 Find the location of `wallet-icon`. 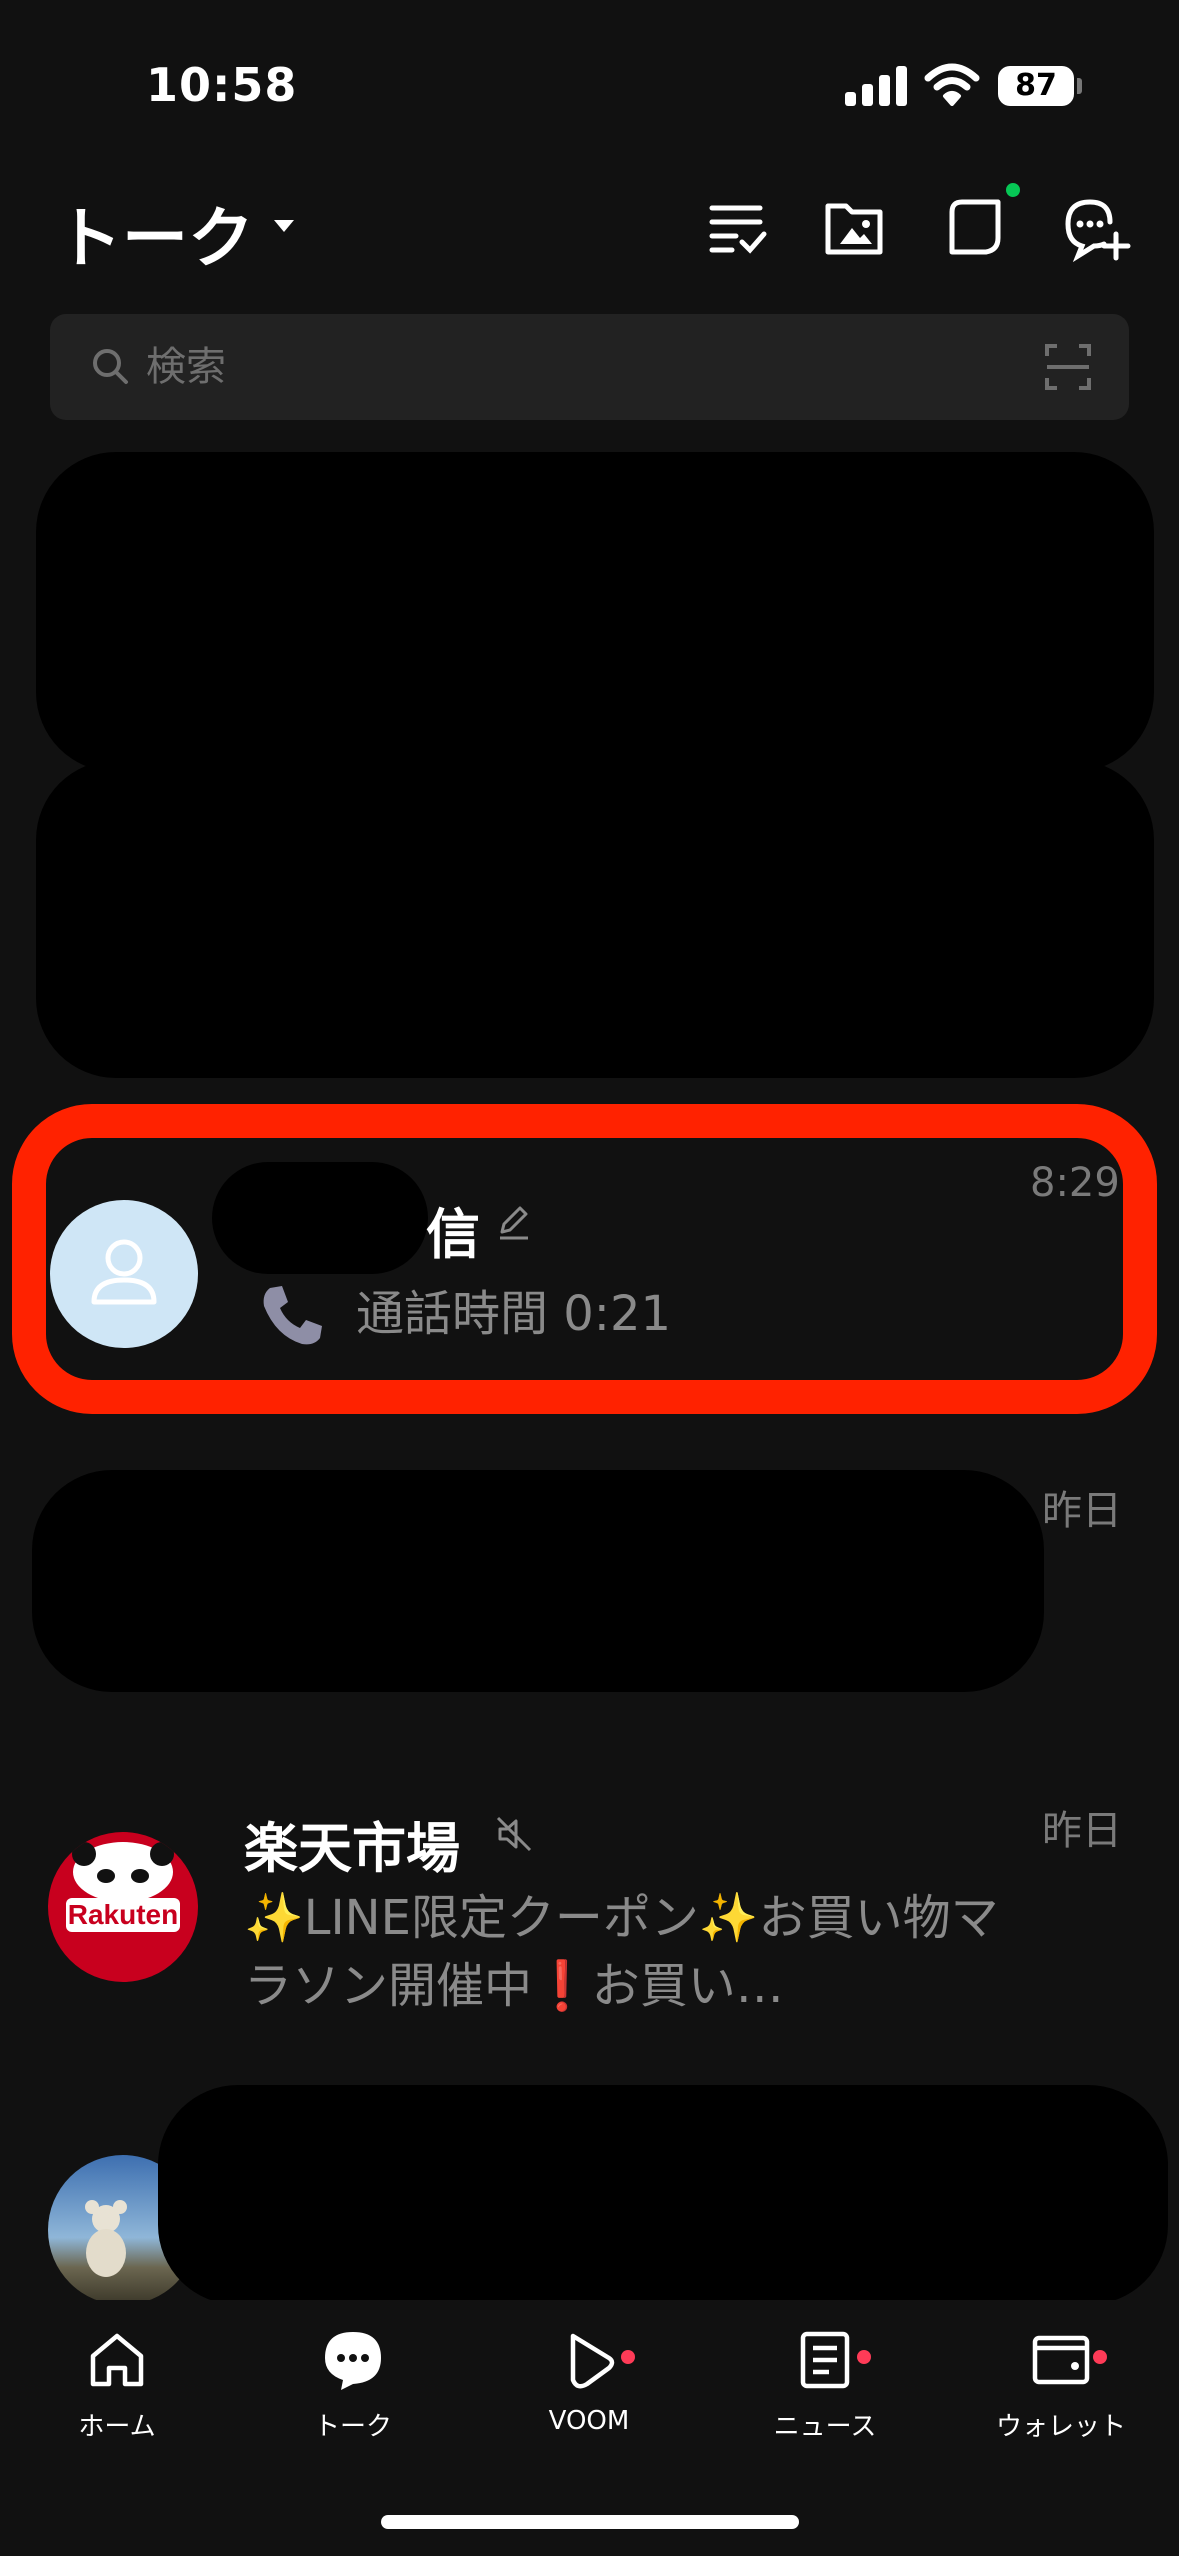

wallet-icon is located at coordinates (1061, 2360).